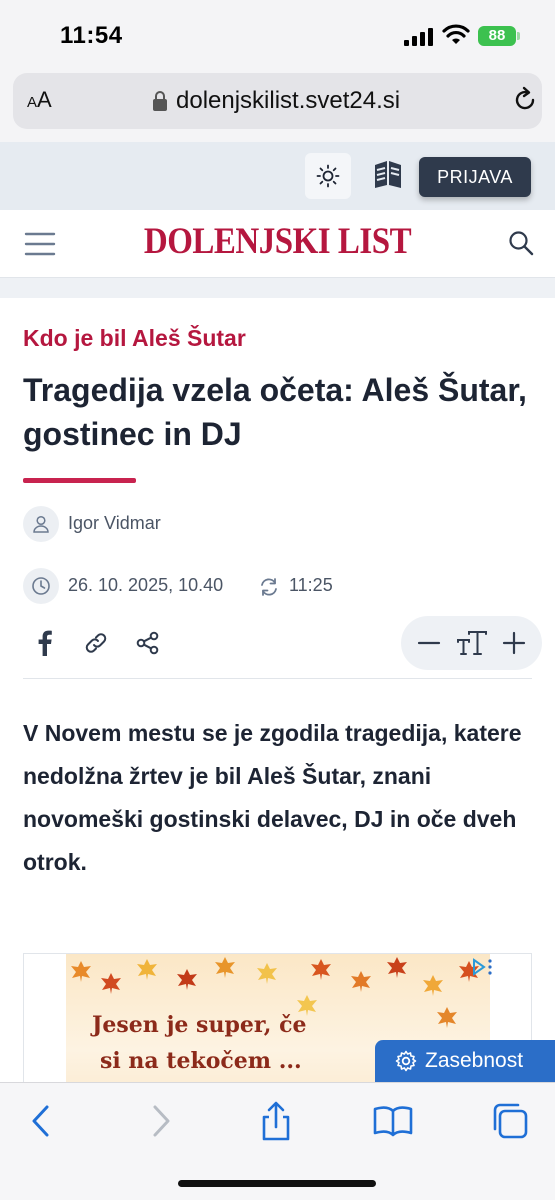 The width and height of the screenshot is (555, 1200). Describe the element at coordinates (146, 585) in the screenshot. I see `published-date: 26. 10. 2025, 10.40` at that location.